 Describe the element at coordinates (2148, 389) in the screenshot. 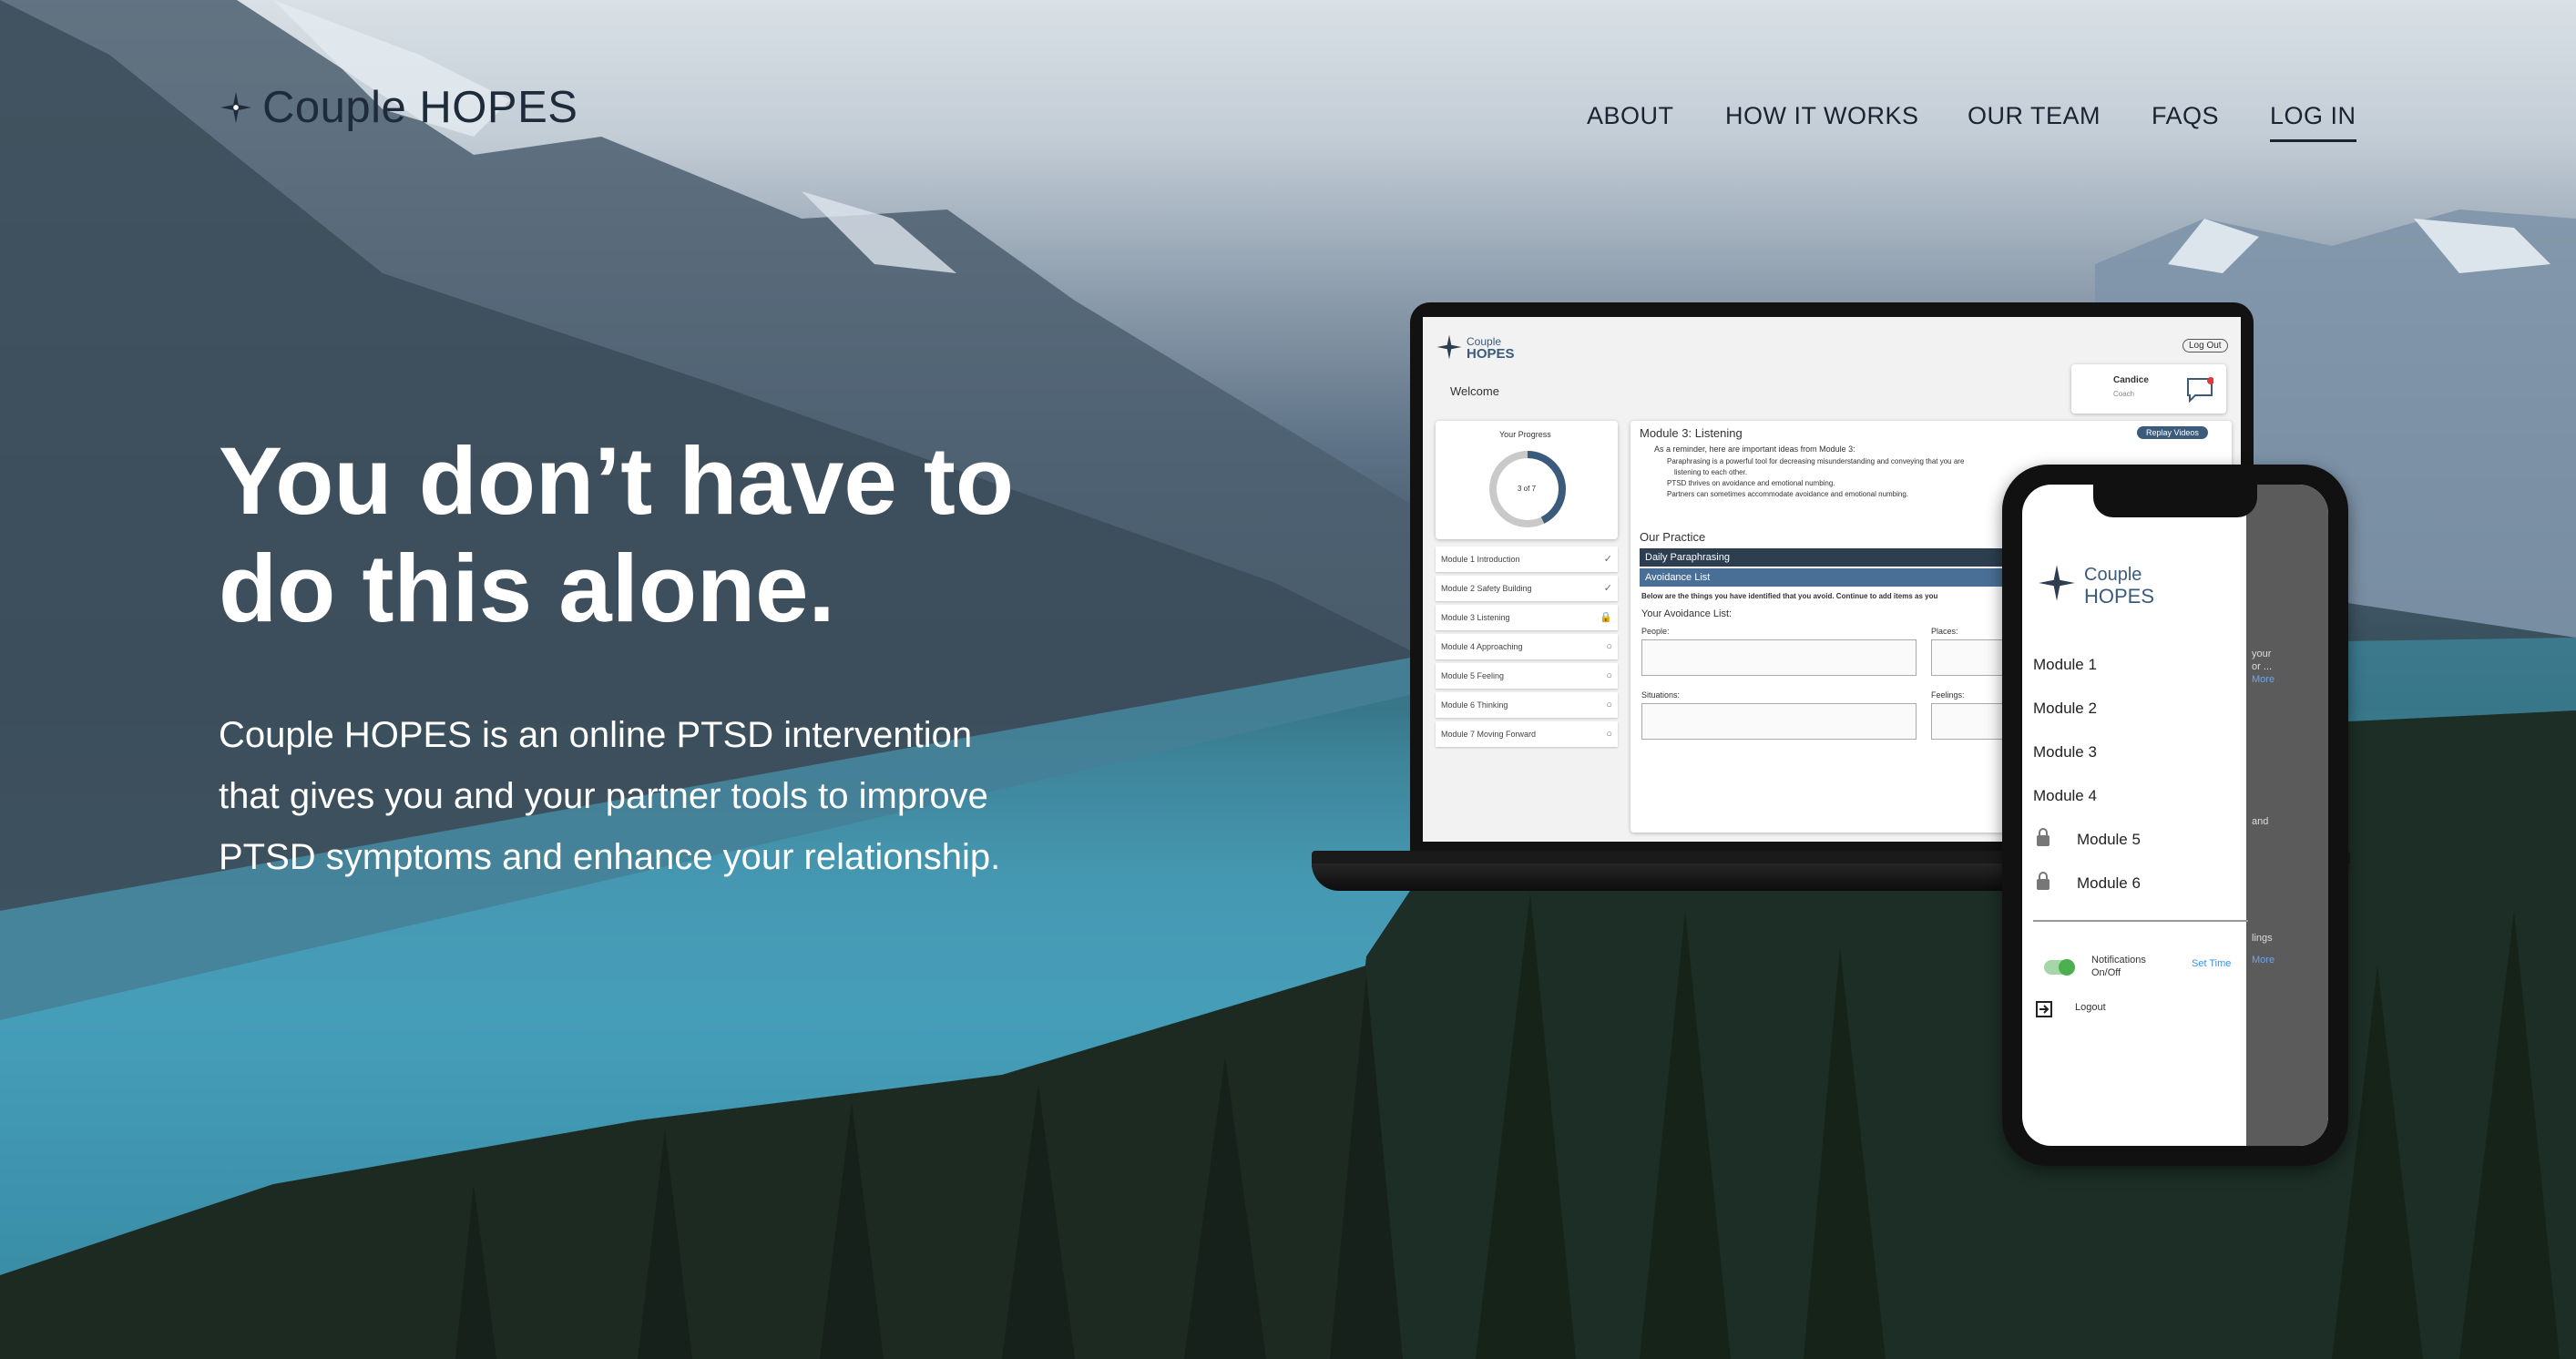

I see `user-card: Candice Coach` at that location.